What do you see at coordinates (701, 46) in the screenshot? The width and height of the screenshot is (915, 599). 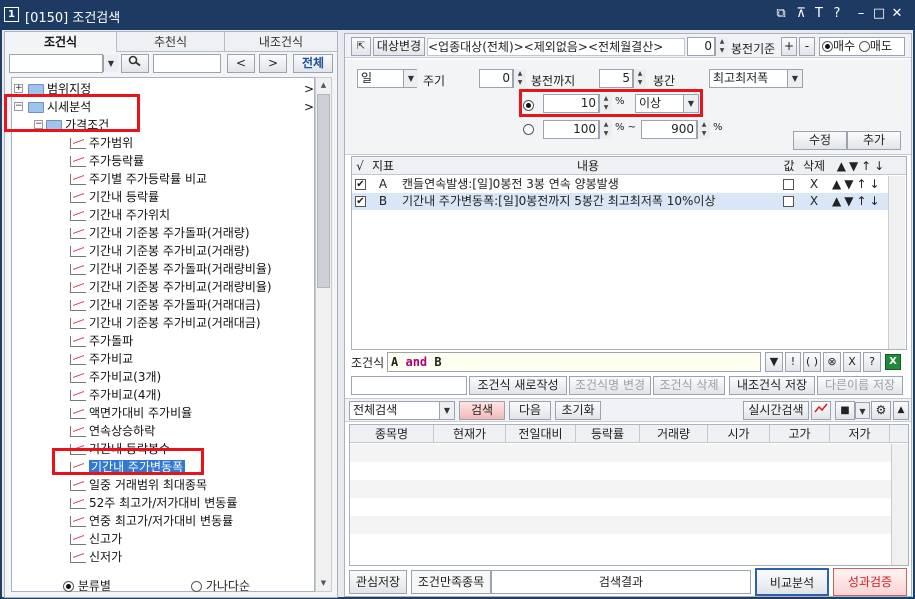 I see `bar-offset-input: 0` at bounding box center [701, 46].